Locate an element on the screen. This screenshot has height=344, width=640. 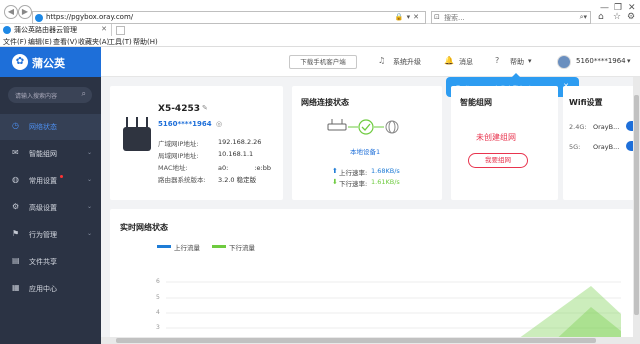
address-actions: 🔒▾✕ is located at coordinates (408, 17).